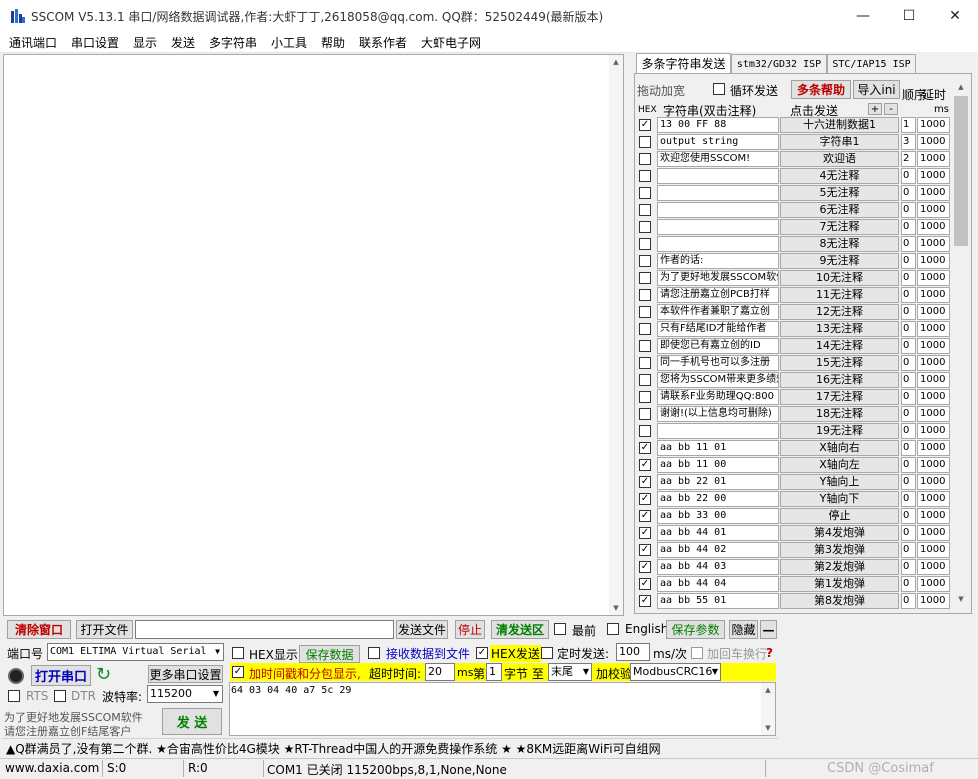  Describe the element at coordinates (718, 125) in the screenshot. I see `row-string-input: 13 00 FF 88` at that location.